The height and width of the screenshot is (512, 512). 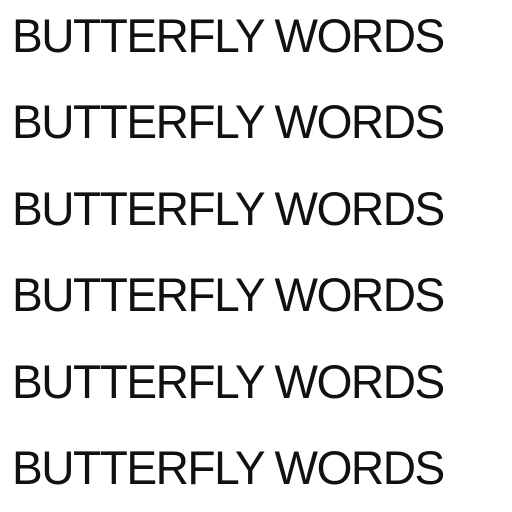 What do you see at coordinates (228, 35) in the screenshot?
I see `text-line-1: BUTTERFLY WORDS` at bounding box center [228, 35].